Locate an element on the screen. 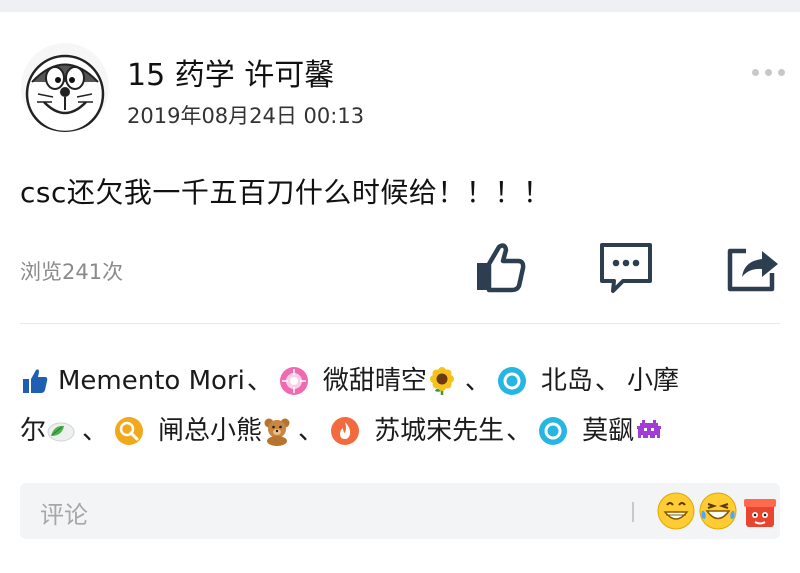 Image resolution: width=800 pixels, height=573 pixels. author-name: 15 药学 许可馨 is located at coordinates (230, 72).